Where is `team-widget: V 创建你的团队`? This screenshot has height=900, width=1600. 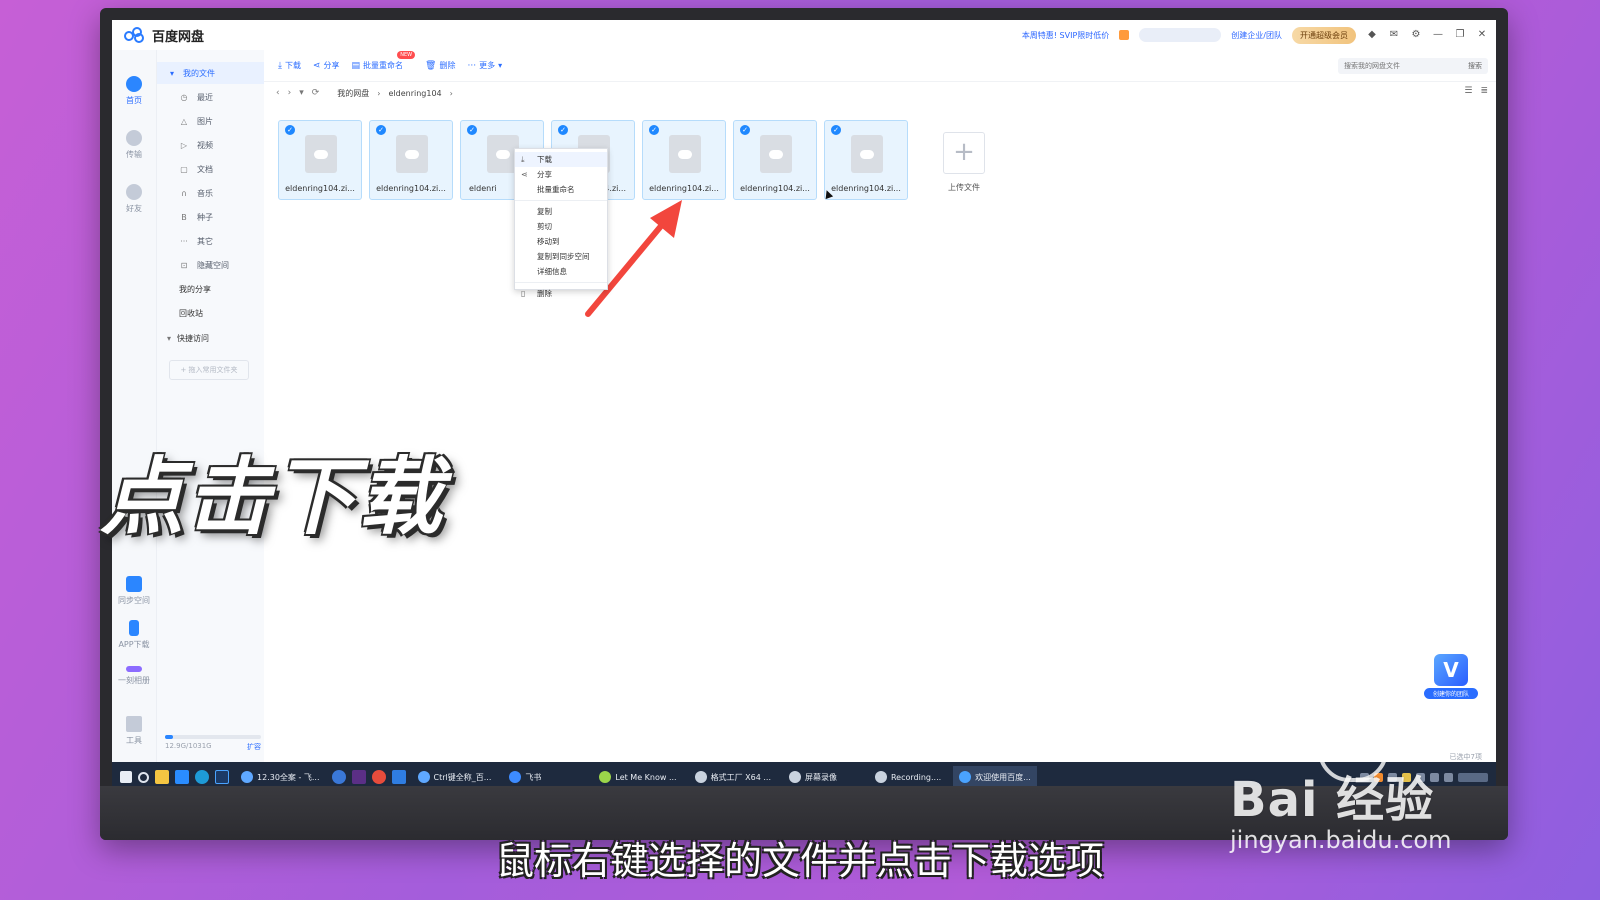 team-widget: V 创建你的团队 is located at coordinates (1451, 676).